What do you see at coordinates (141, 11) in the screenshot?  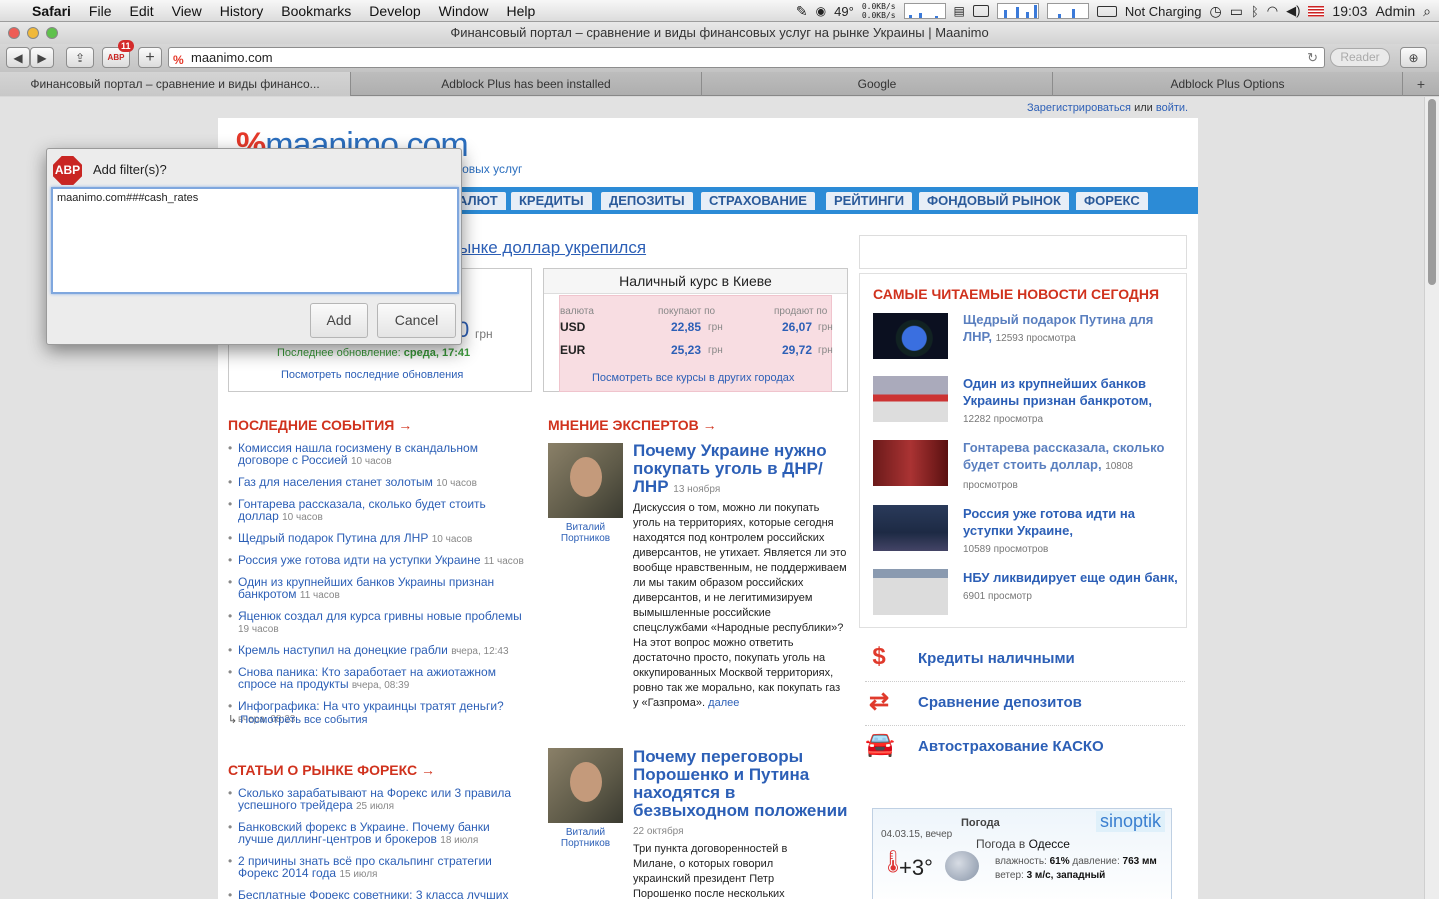 I see `menu-edit: Edit` at bounding box center [141, 11].